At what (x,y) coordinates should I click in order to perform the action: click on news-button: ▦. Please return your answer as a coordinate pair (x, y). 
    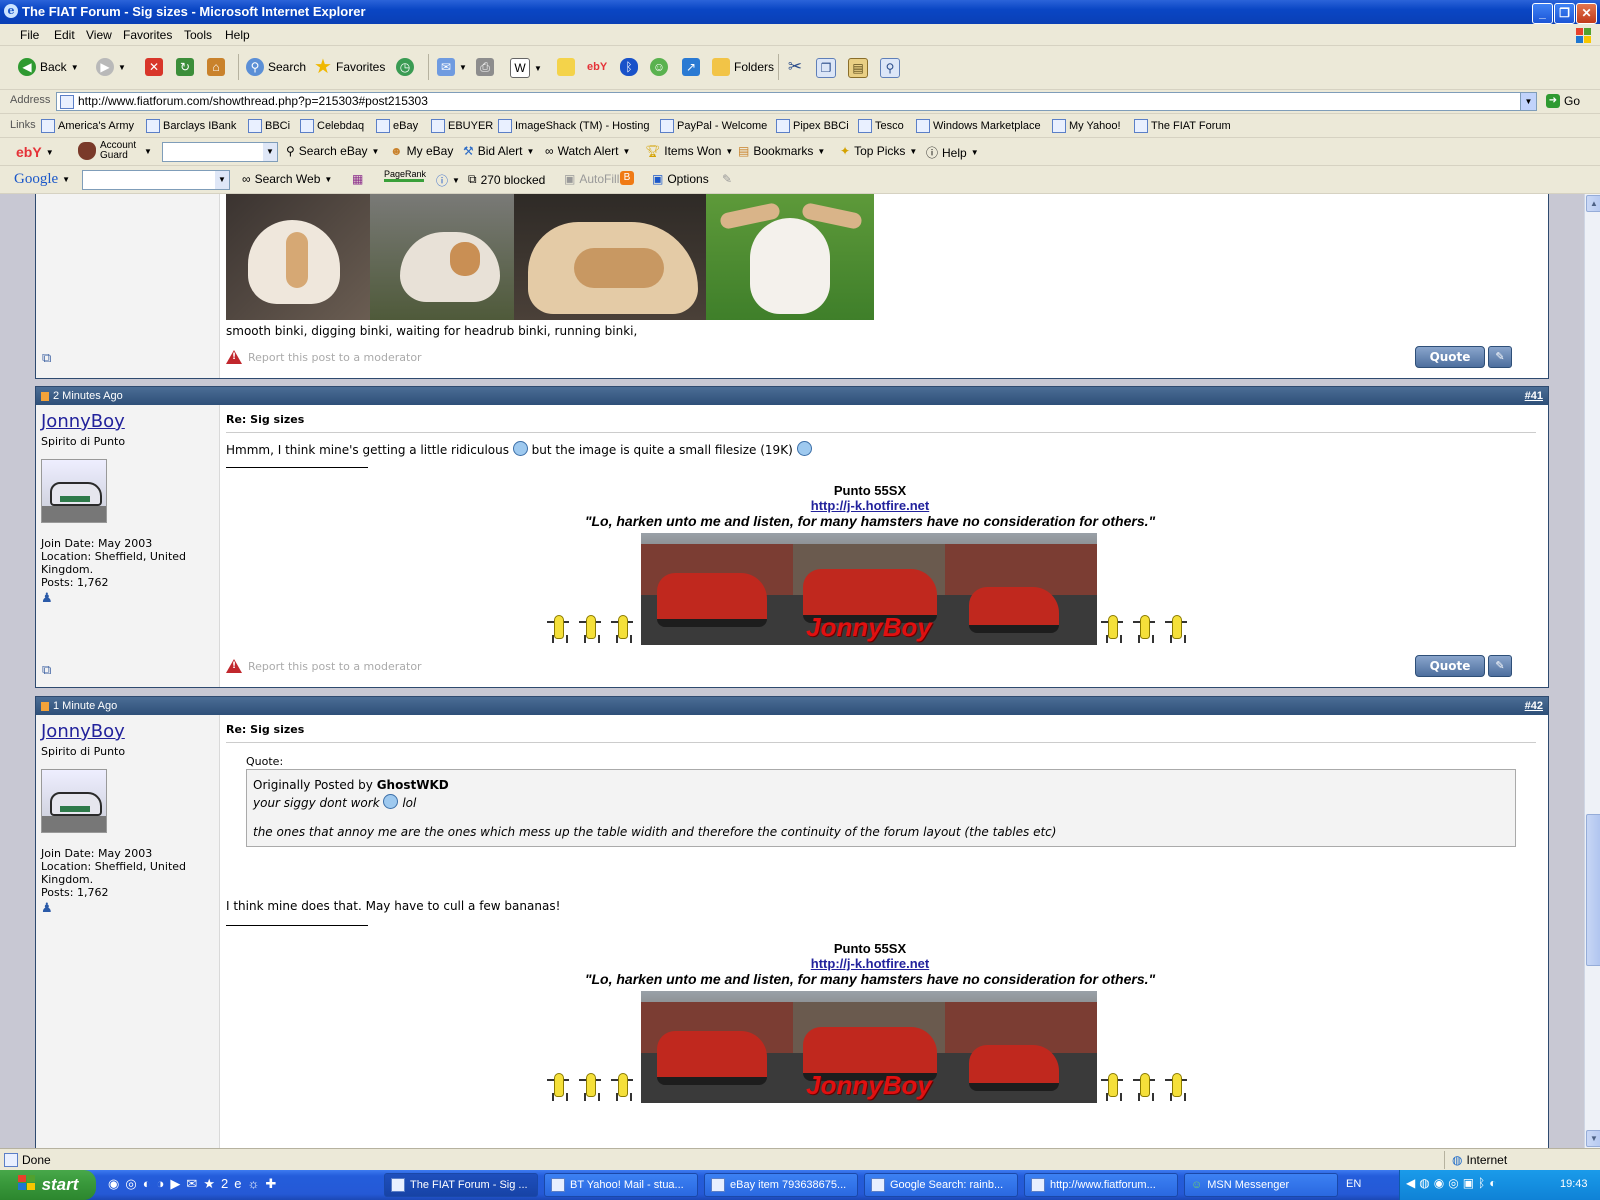
    Looking at the image, I should click on (357, 179).